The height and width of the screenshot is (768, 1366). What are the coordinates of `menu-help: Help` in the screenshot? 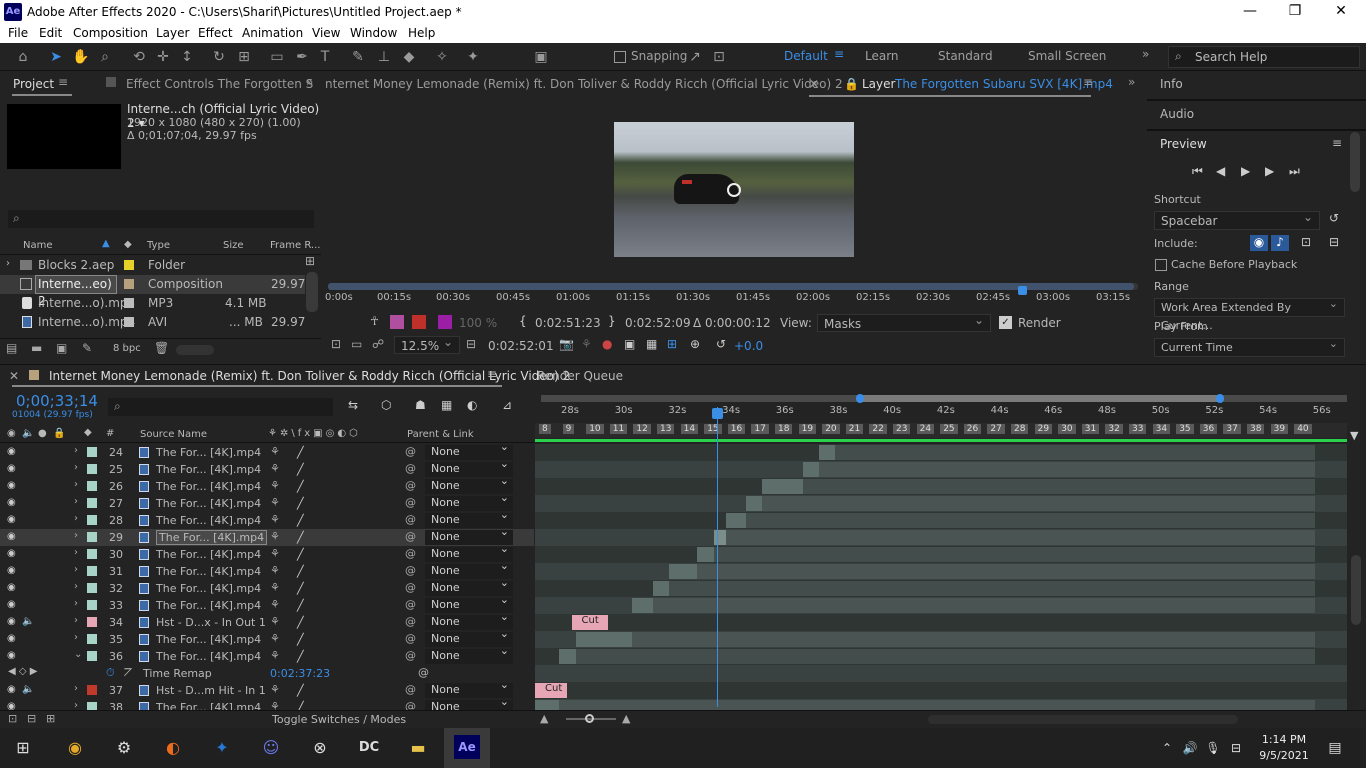 It's located at (421, 33).